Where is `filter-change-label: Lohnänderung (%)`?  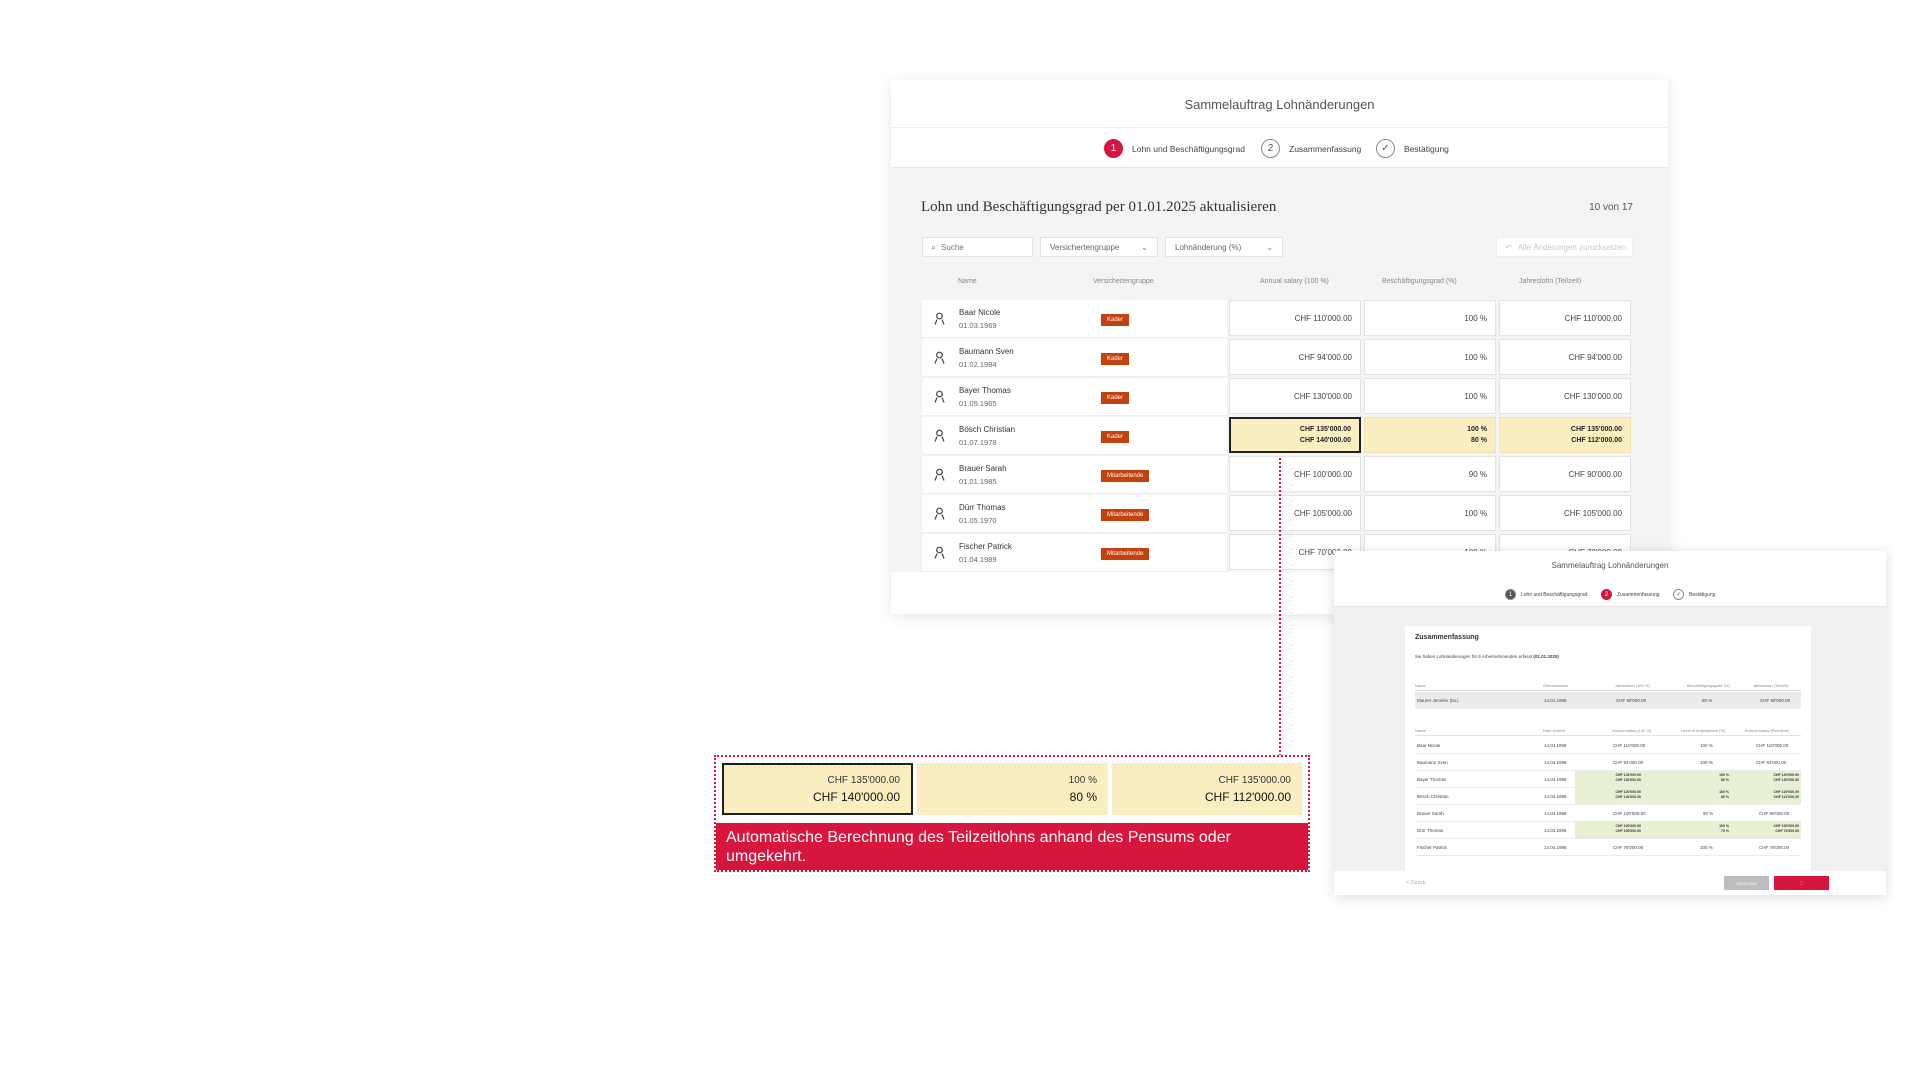
filter-change-label: Lohnänderung (%) is located at coordinates (1208, 247).